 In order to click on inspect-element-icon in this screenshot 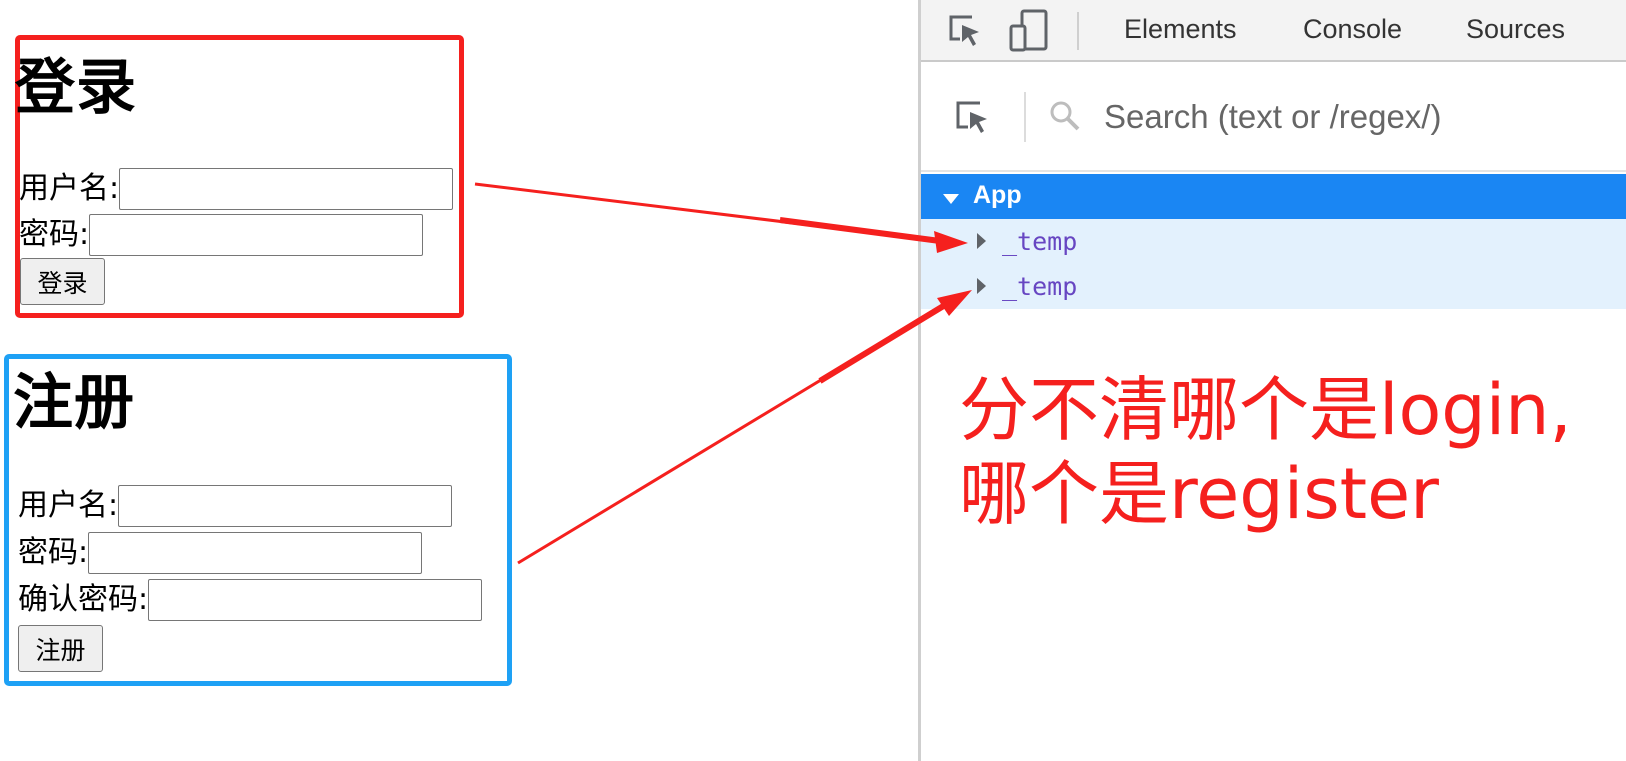, I will do `click(965, 33)`.